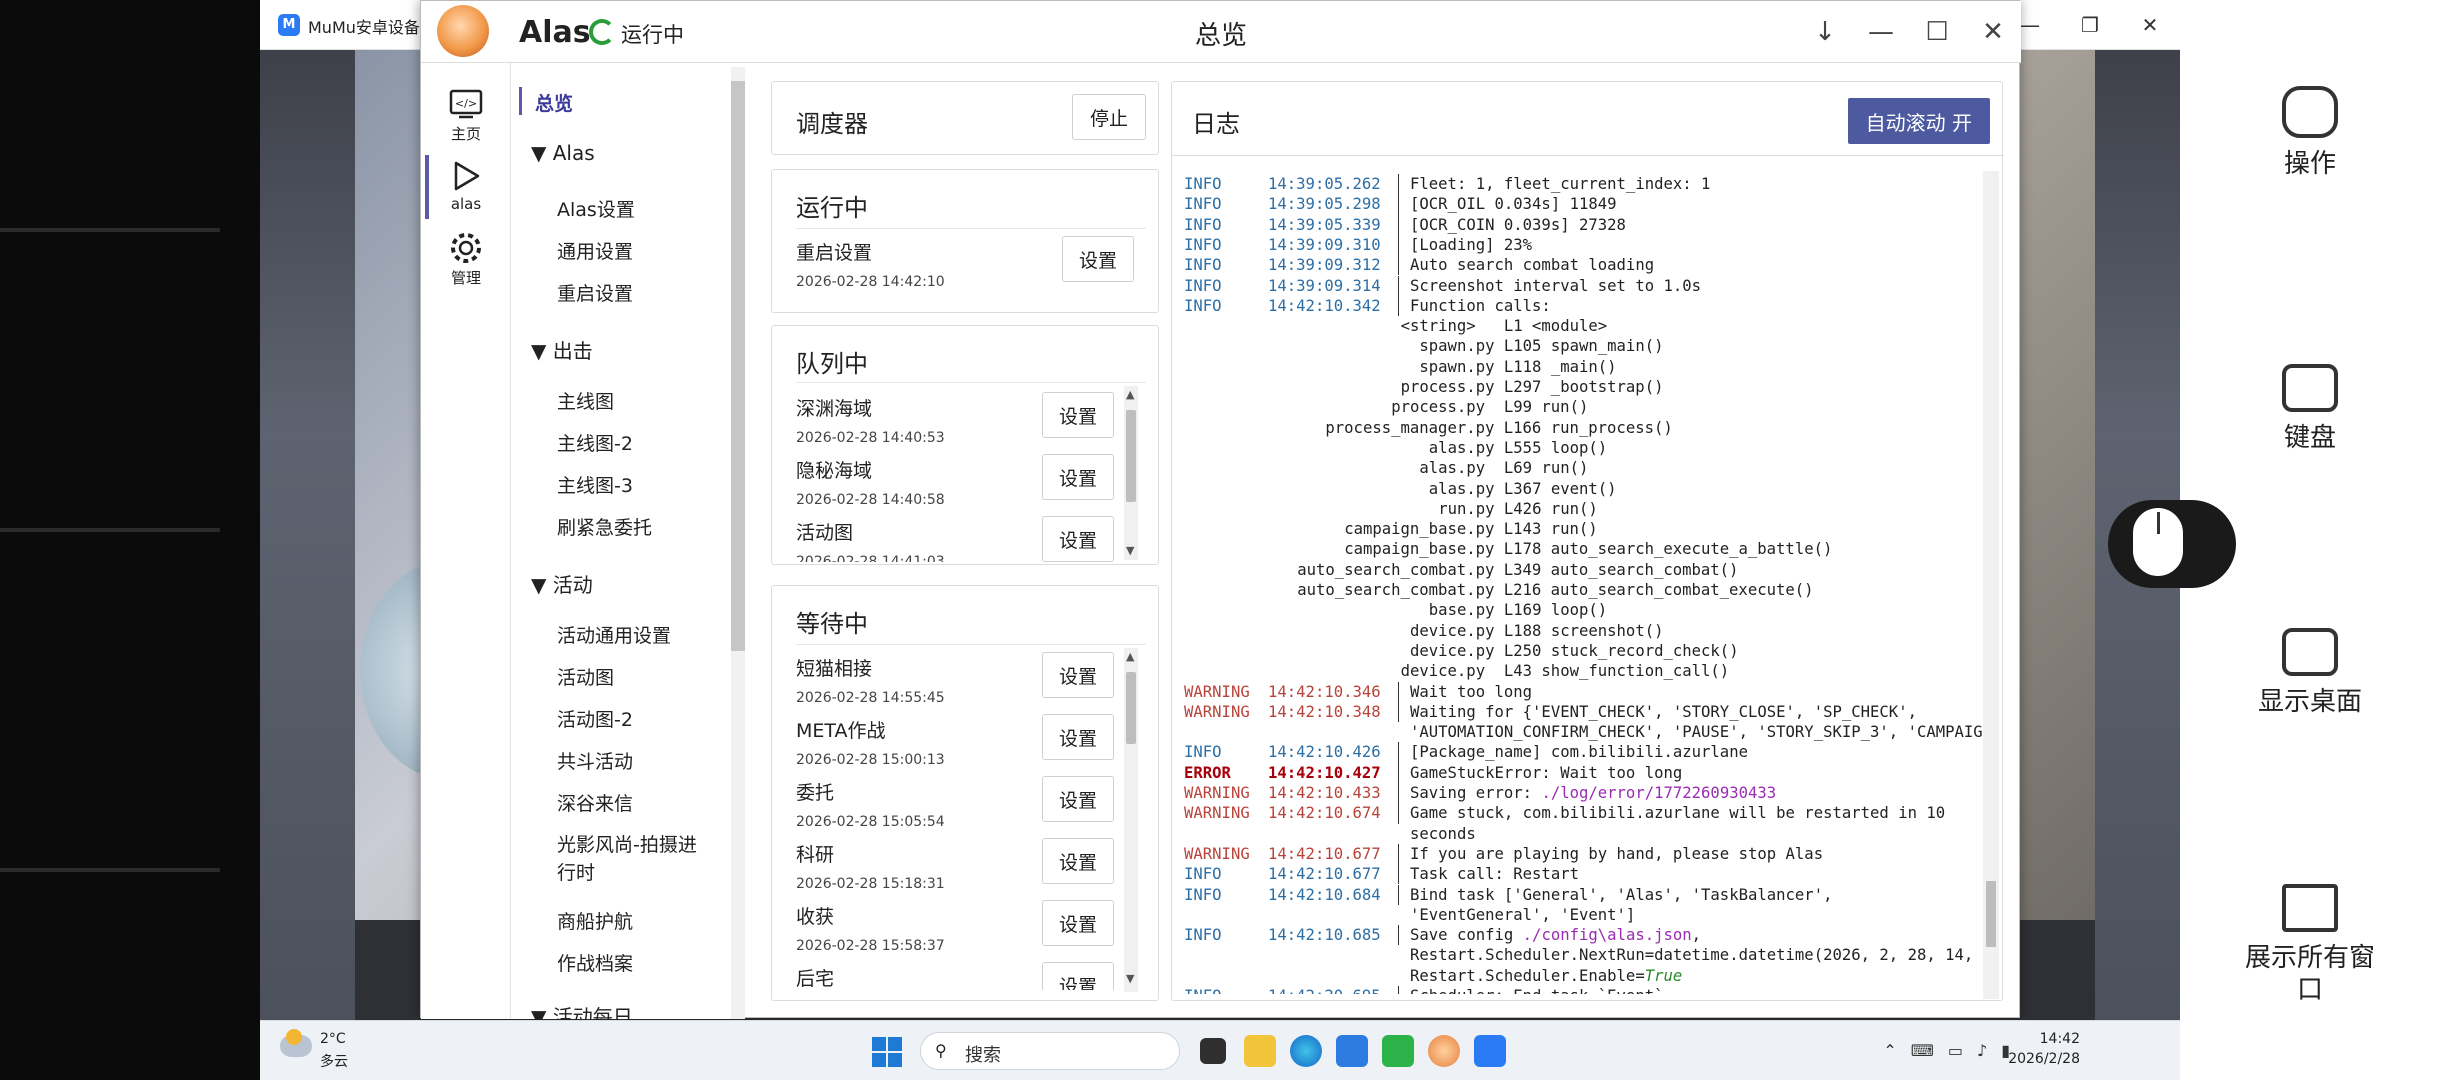  I want to click on maximize-icon: ☐, so click(1937, 32).